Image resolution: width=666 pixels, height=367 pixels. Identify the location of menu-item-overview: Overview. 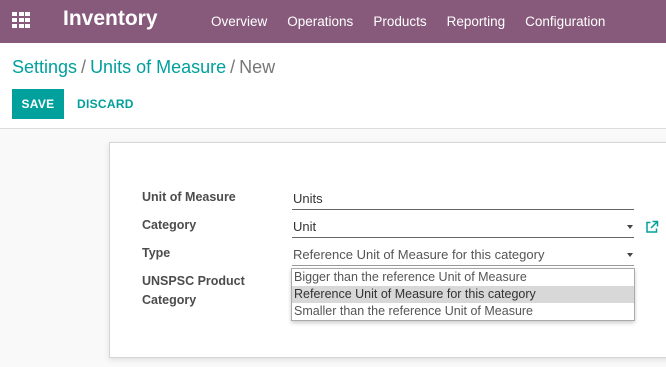
(239, 21).